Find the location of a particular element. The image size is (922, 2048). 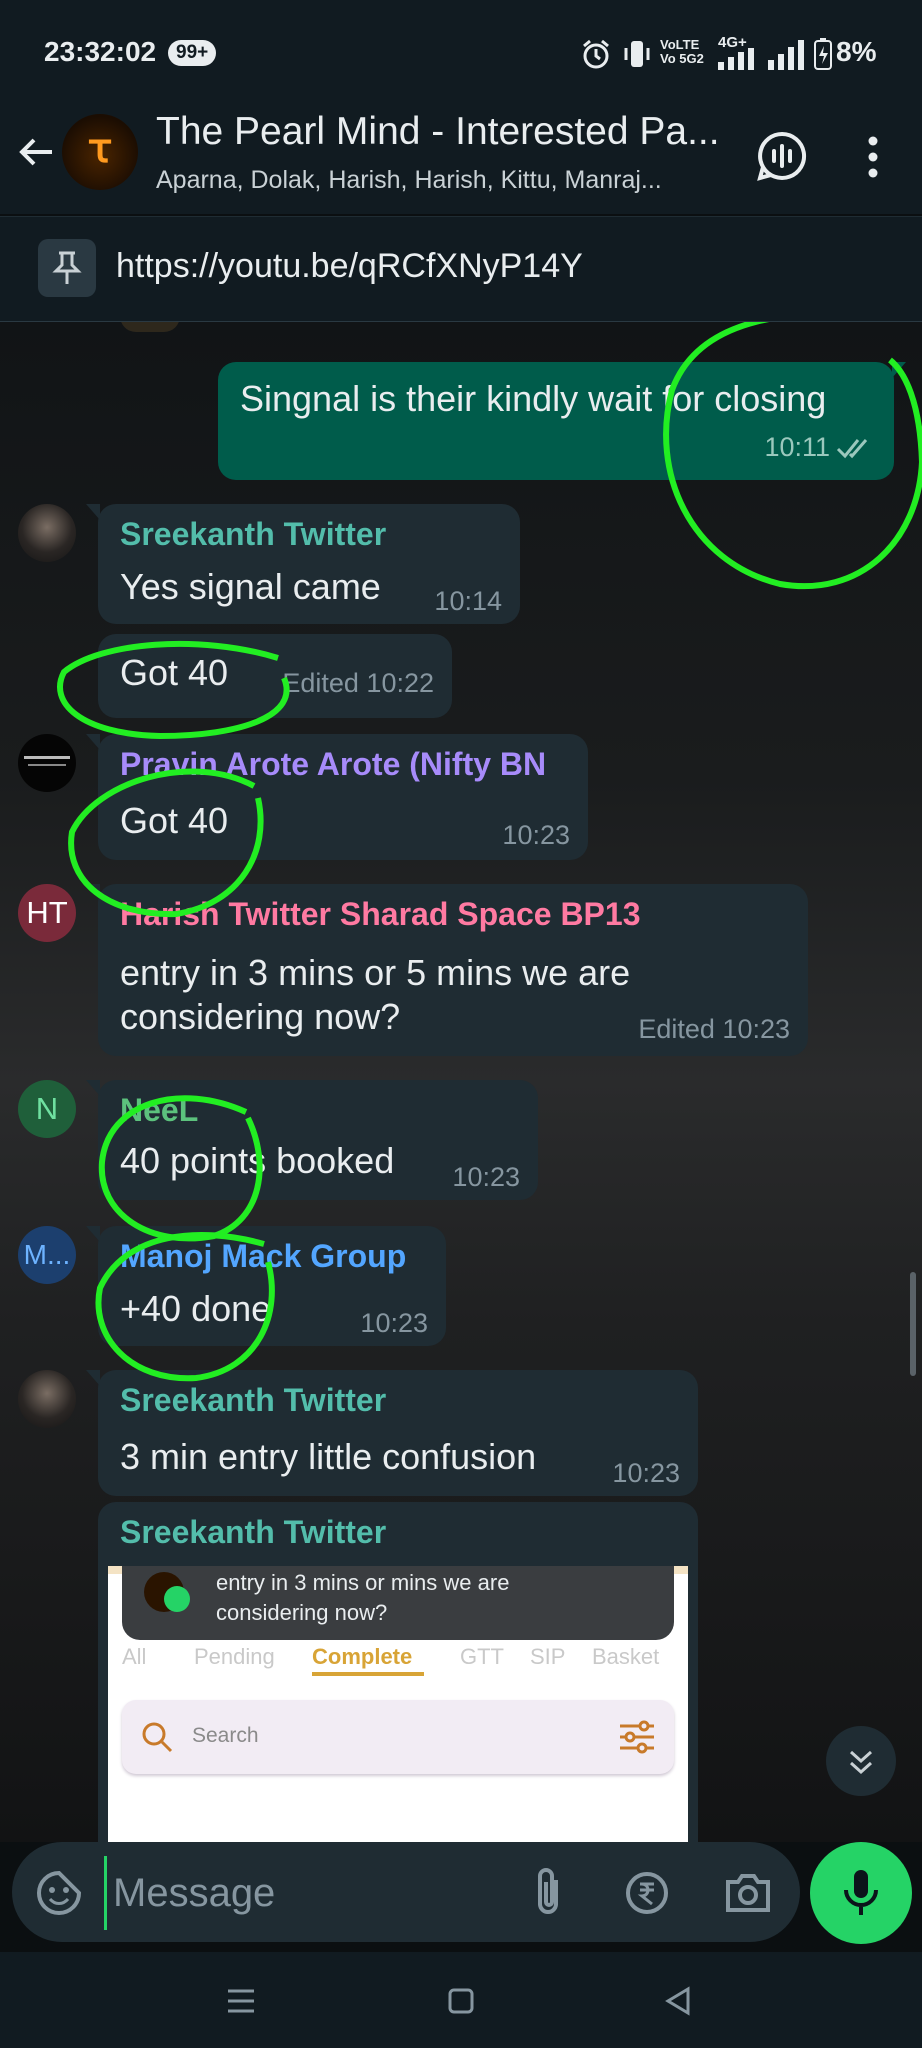

signal-icon is located at coordinates (736, 59).